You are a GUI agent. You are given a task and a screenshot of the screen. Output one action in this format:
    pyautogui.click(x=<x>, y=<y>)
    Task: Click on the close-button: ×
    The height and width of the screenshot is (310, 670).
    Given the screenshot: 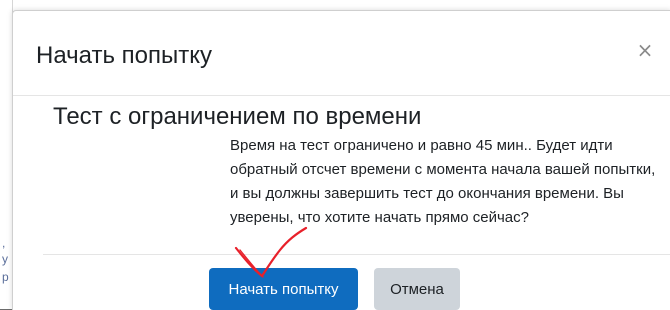 What is the action you would take?
    pyautogui.click(x=645, y=50)
    